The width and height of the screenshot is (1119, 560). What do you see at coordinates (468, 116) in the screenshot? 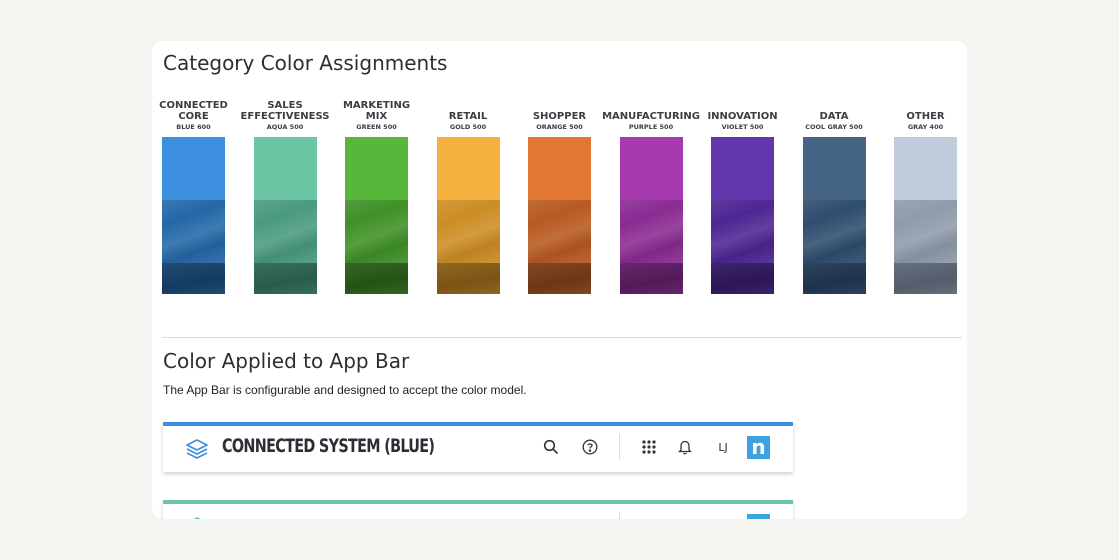
I see `swatch-name: RETAIL` at bounding box center [468, 116].